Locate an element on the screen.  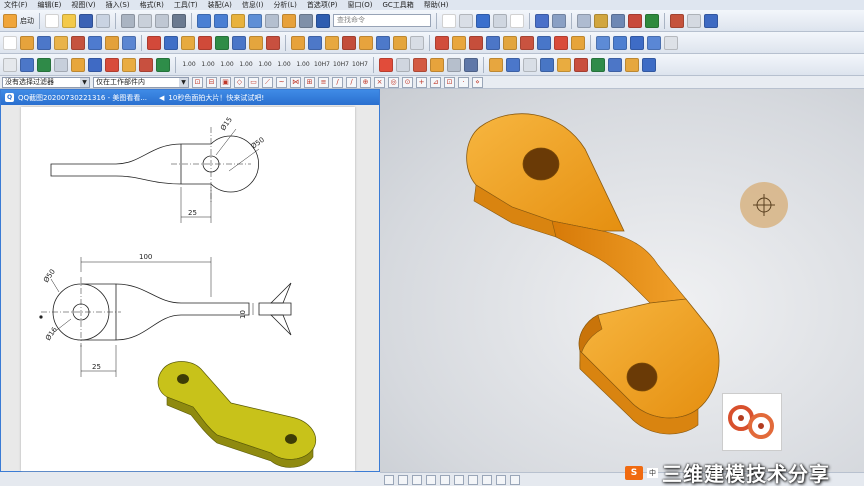
spreadsheet-icon is located at coordinates (530, 64).